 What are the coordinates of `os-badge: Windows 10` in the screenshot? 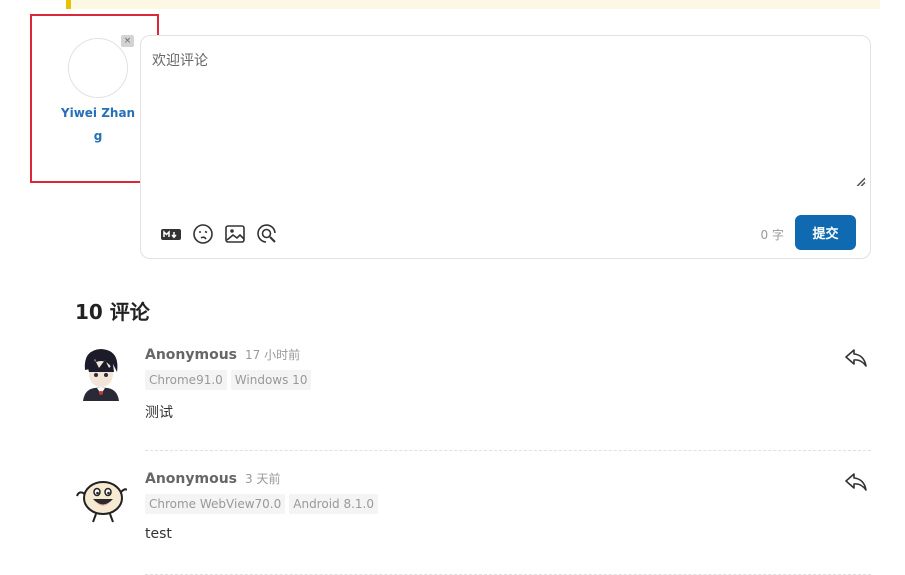 It's located at (271, 380).